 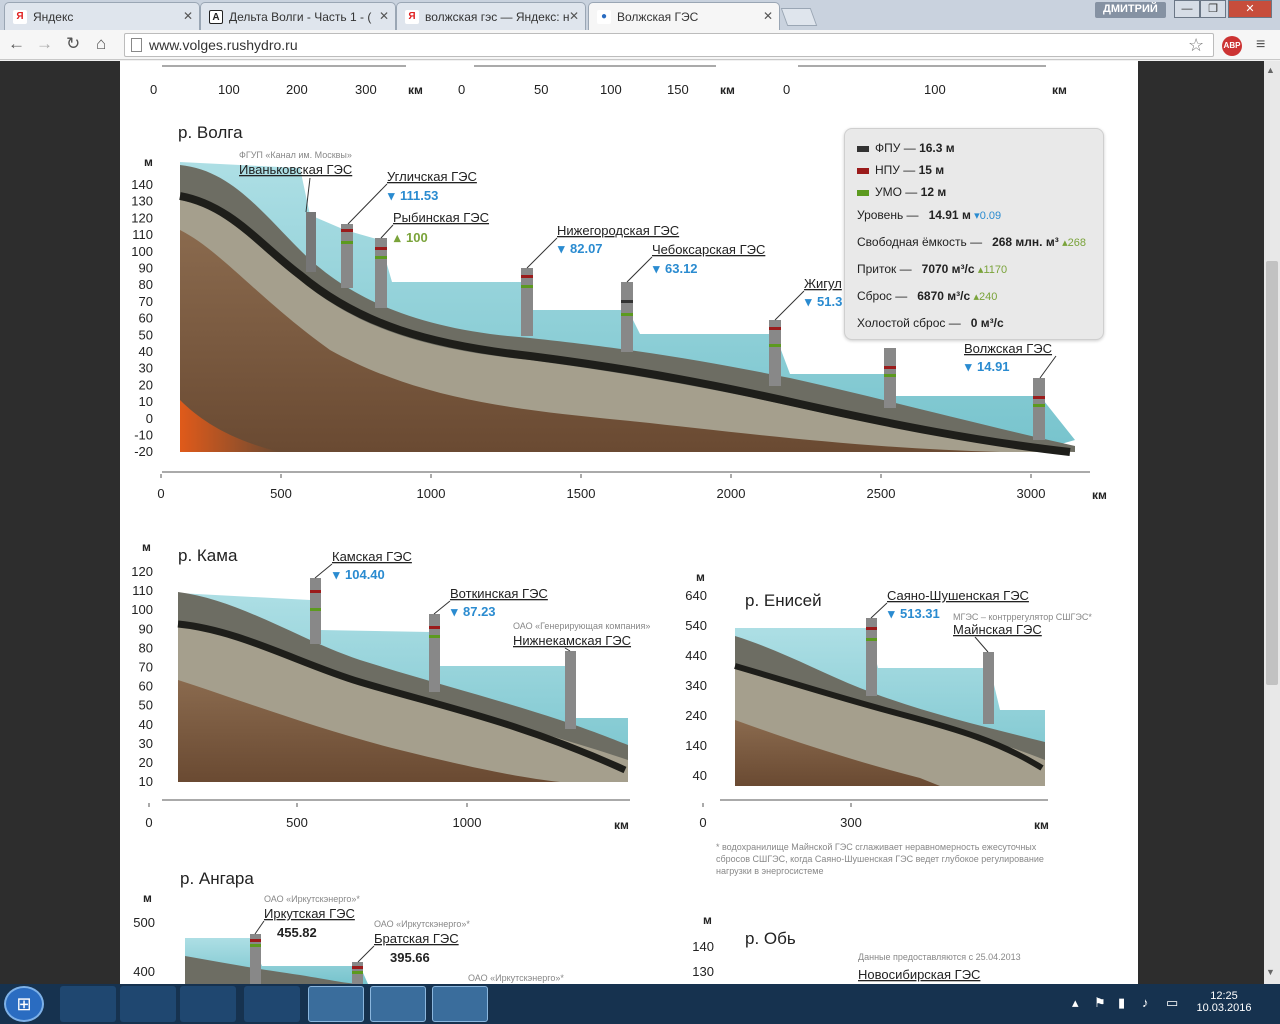 What do you see at coordinates (149, 418) in the screenshot?
I see `y-tick: 0` at bounding box center [149, 418].